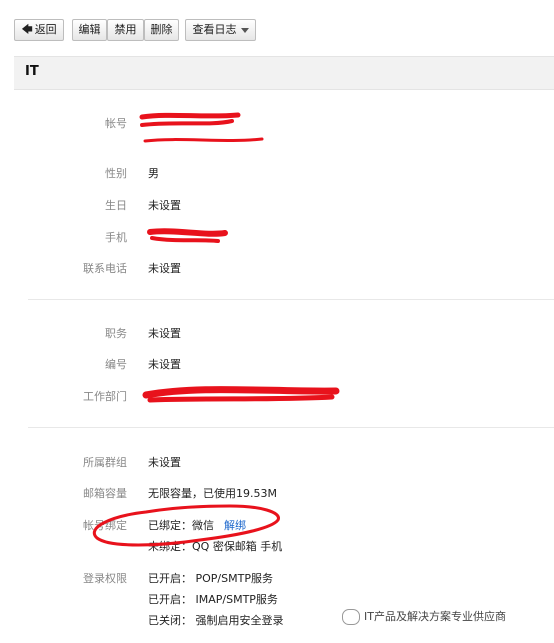 The image size is (554, 643). Describe the element at coordinates (210, 578) in the screenshot. I see `login-pop: 已开启： POP/SMTP服务` at that location.